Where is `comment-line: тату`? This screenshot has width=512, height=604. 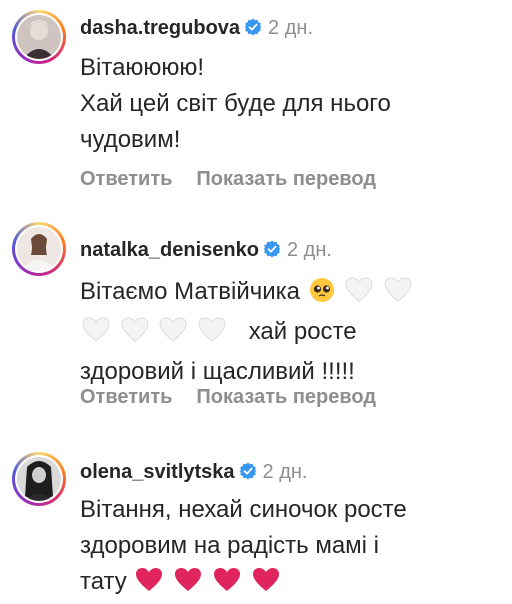 comment-line: тату is located at coordinates (285, 584).